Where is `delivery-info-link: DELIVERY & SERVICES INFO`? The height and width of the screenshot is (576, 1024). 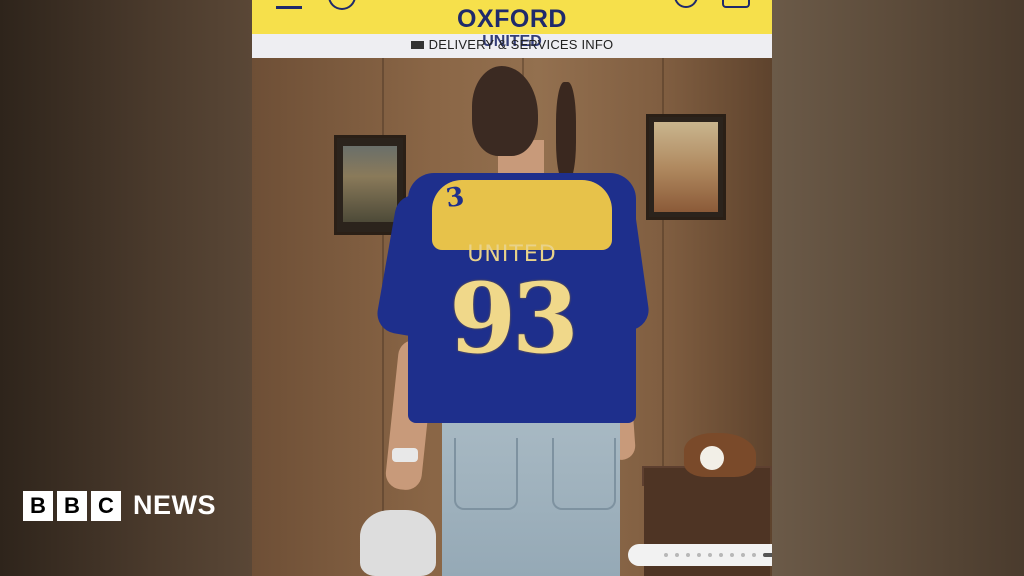 delivery-info-link: DELIVERY & SERVICES INFO is located at coordinates (512, 44).